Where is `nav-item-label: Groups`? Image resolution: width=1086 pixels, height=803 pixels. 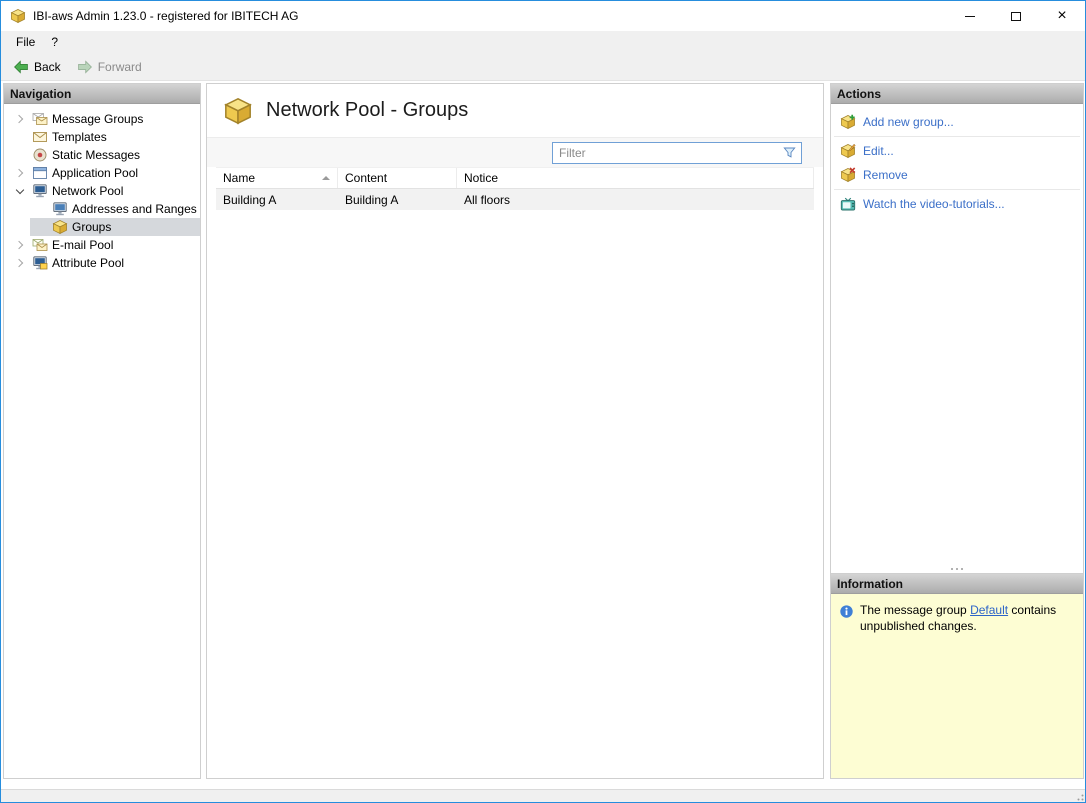 nav-item-label: Groups is located at coordinates (92, 227).